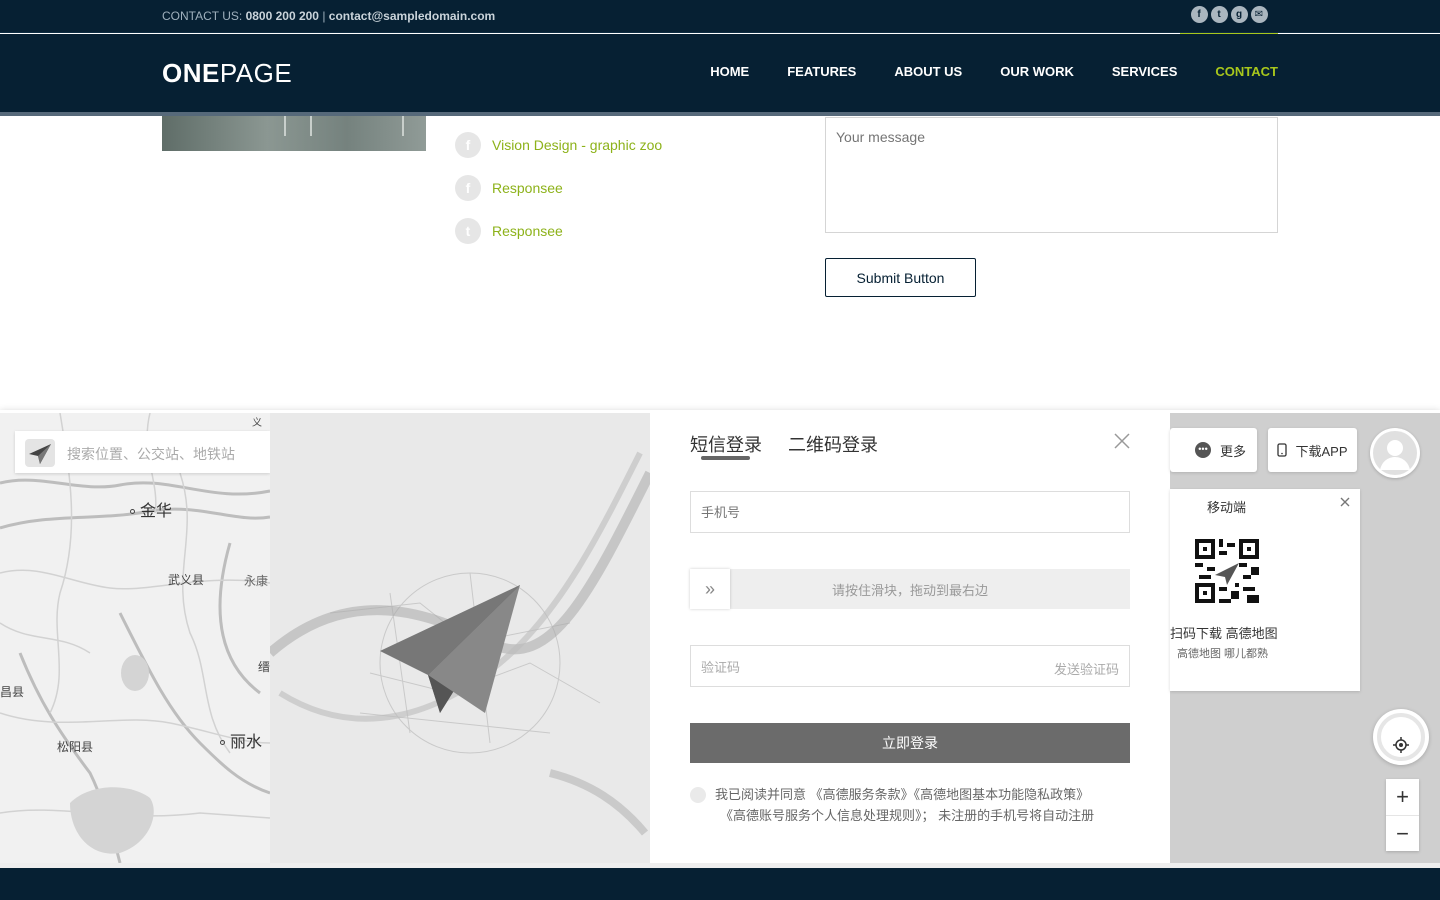 Image resolution: width=1440 pixels, height=900 pixels. I want to click on nav-services: SERVICES, so click(1145, 71).